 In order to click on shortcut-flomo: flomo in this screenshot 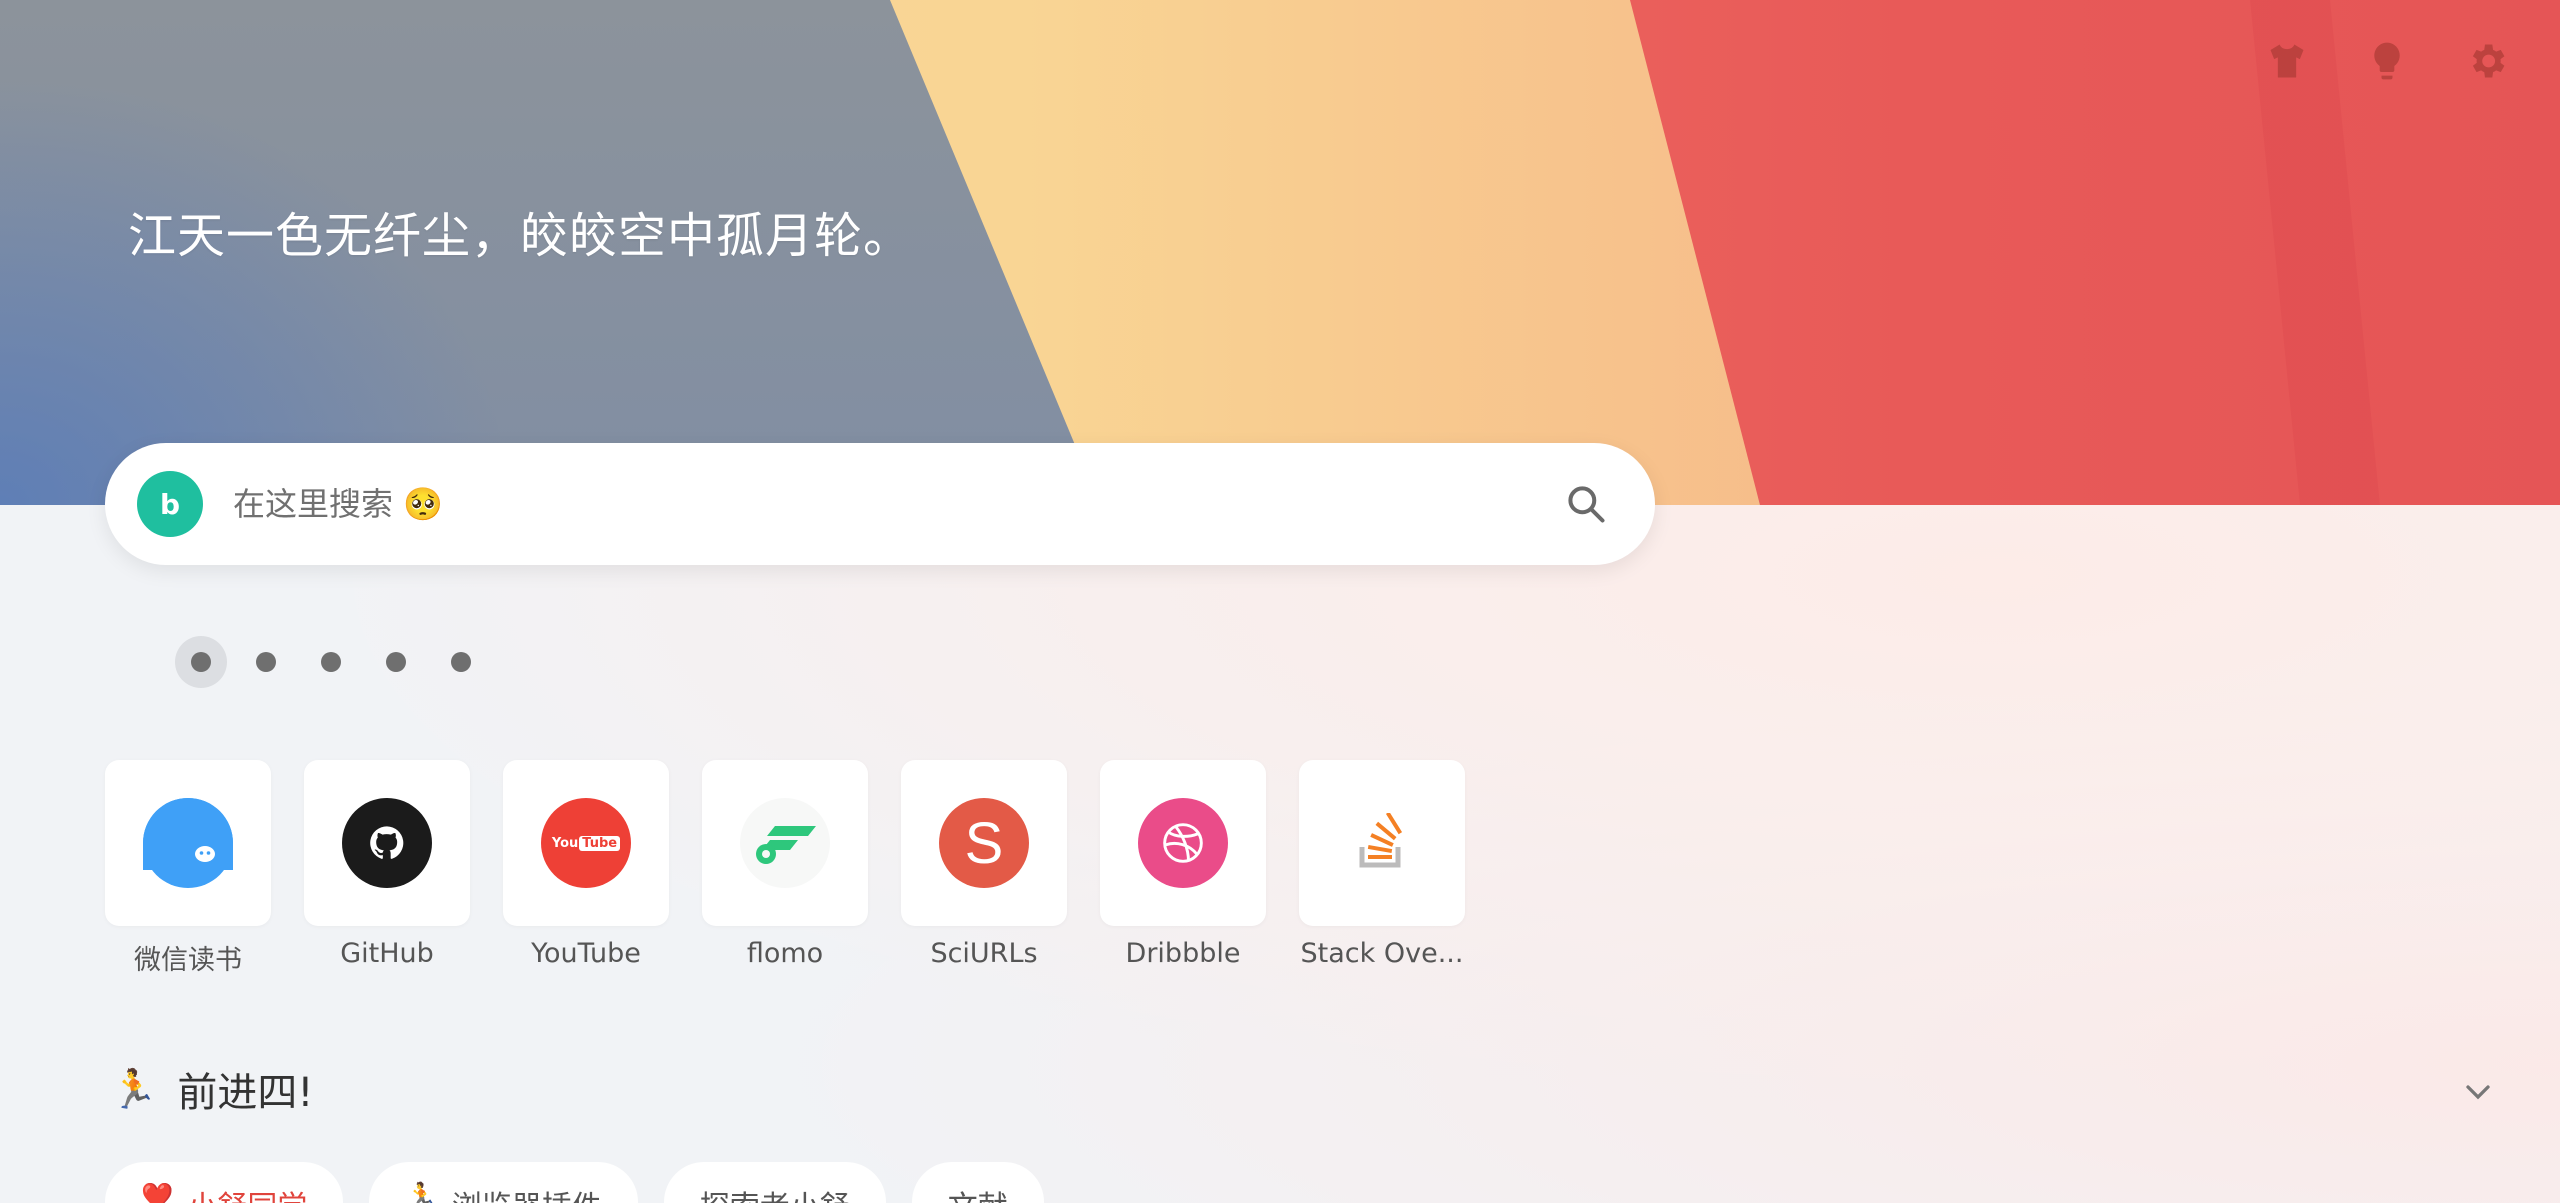, I will do `click(785, 868)`.